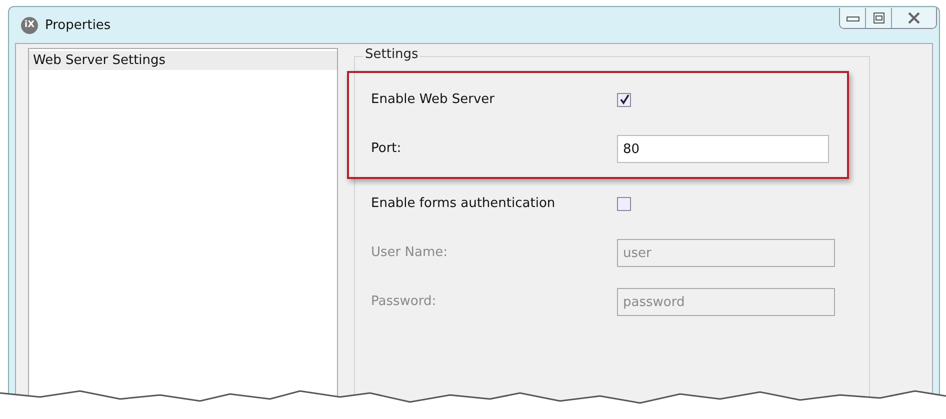  What do you see at coordinates (29, 25) in the screenshot?
I see `app-icon: iX` at bounding box center [29, 25].